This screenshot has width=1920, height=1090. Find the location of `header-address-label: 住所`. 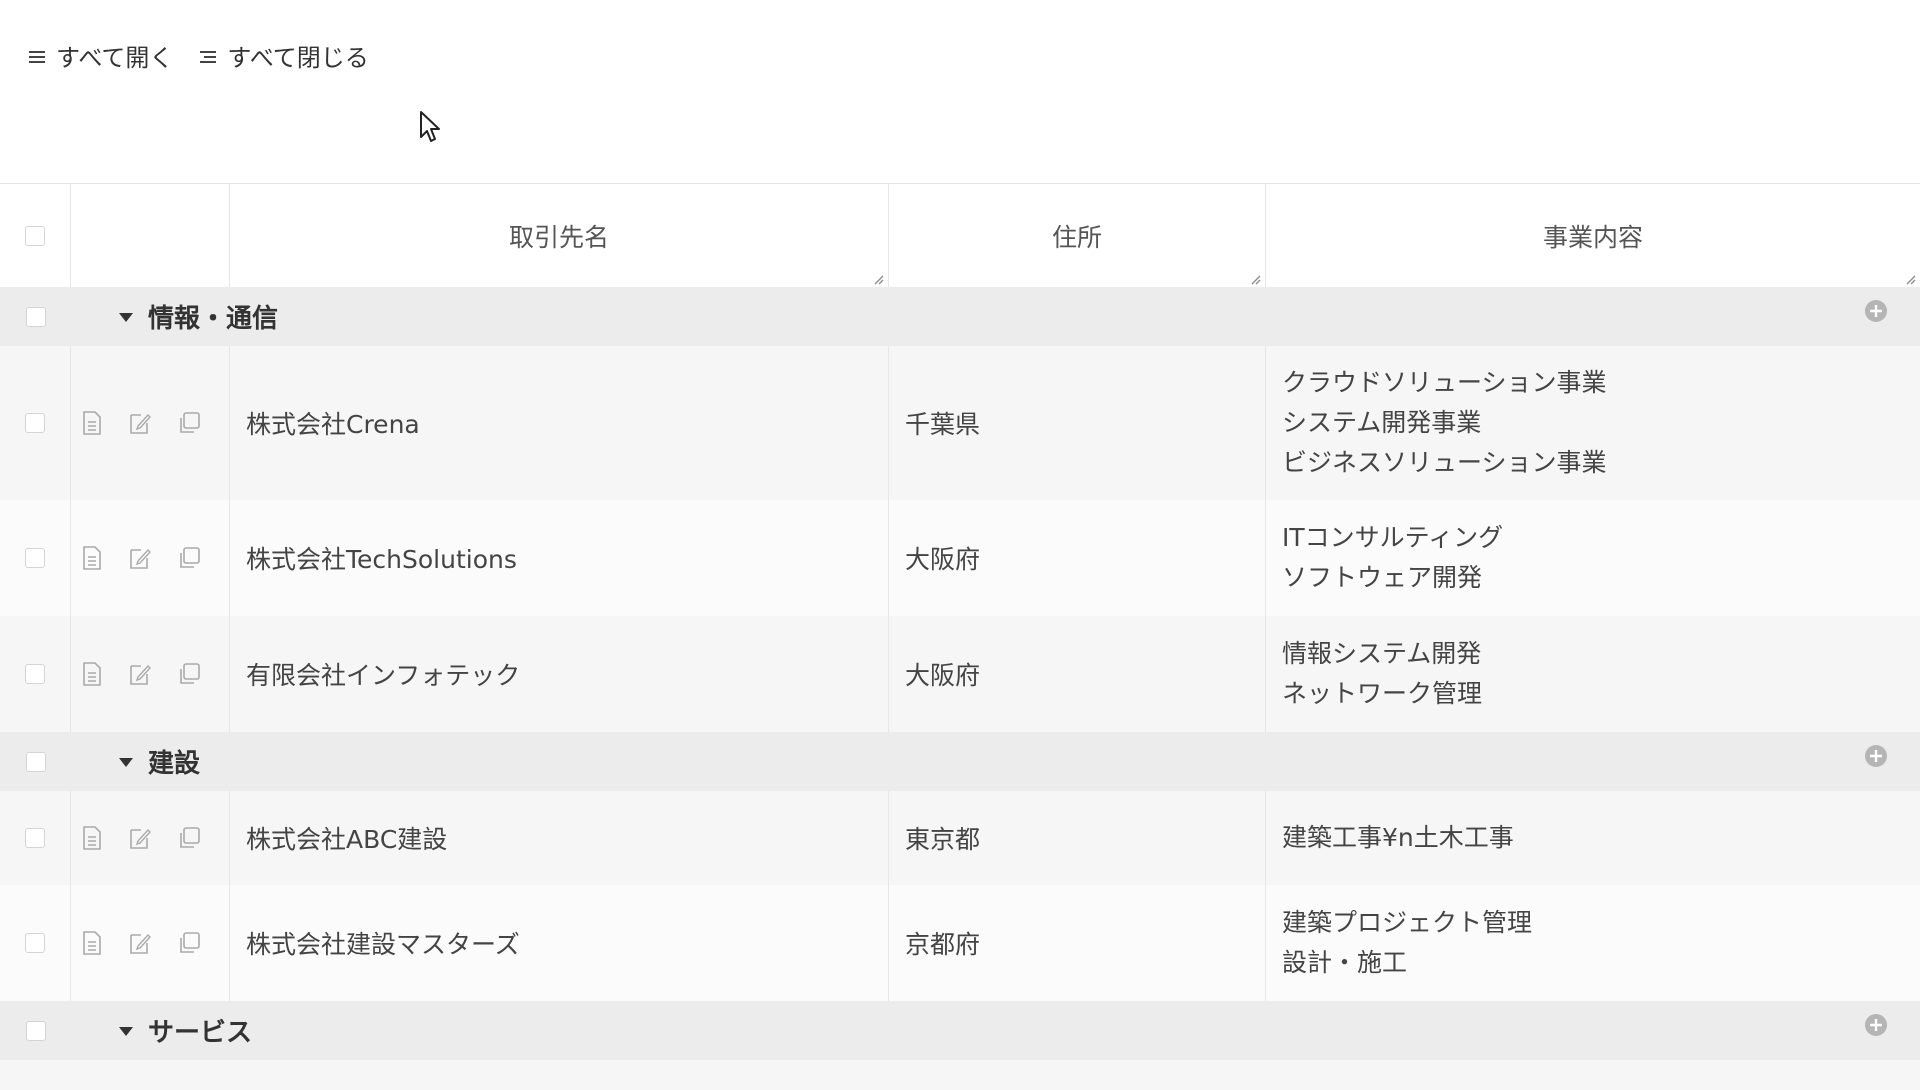

header-address-label: 住所 is located at coordinates (1076, 237).